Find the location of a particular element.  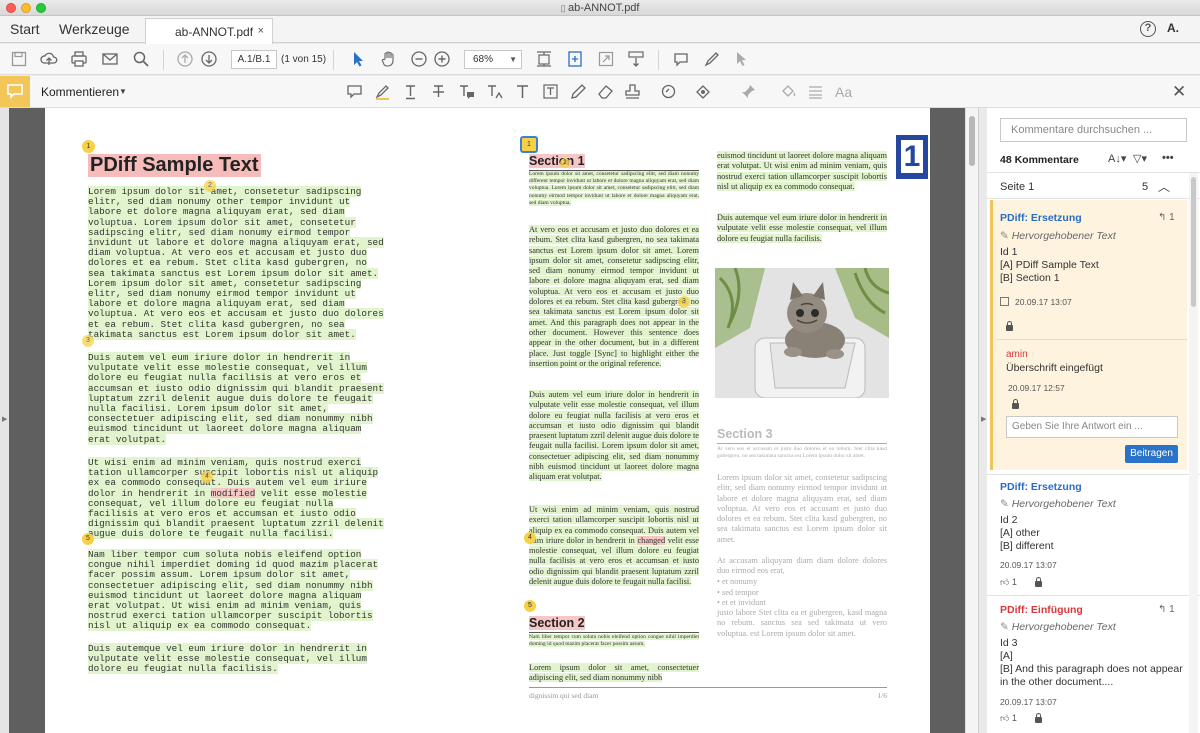

user-account-button: A. is located at coordinates (1173, 28).